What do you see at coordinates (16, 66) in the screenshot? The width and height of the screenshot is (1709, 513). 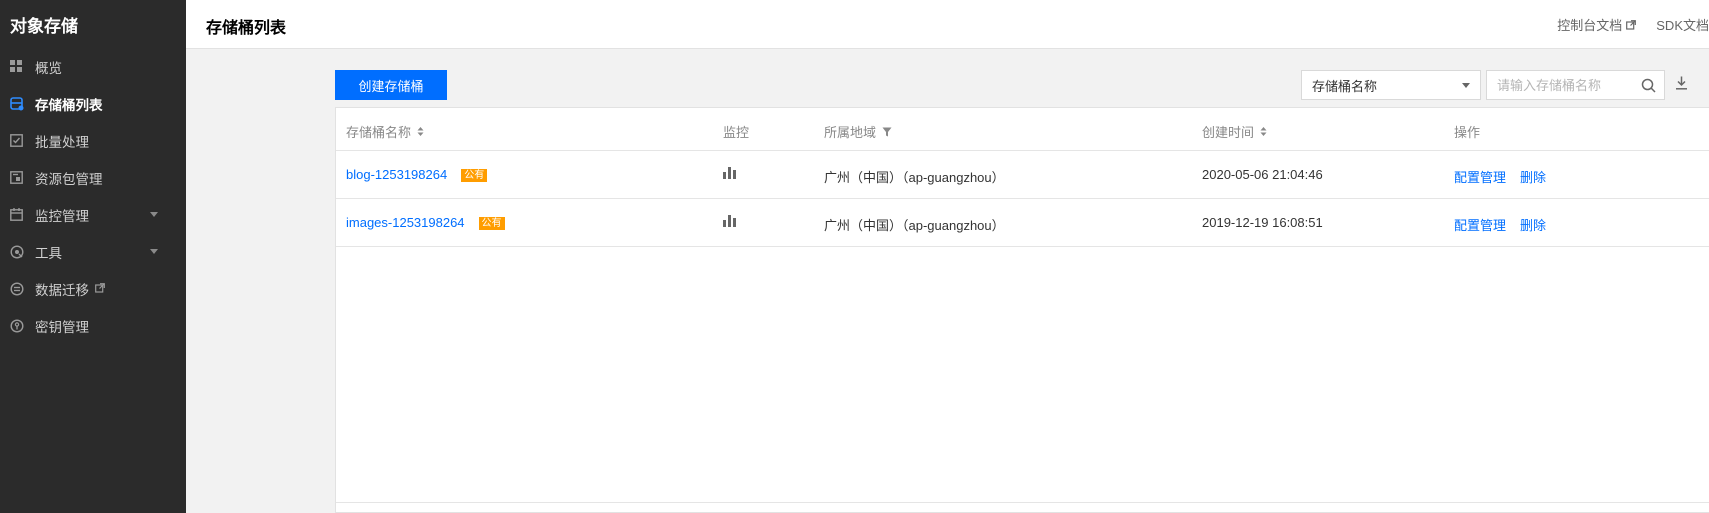 I see `grid-icon` at bounding box center [16, 66].